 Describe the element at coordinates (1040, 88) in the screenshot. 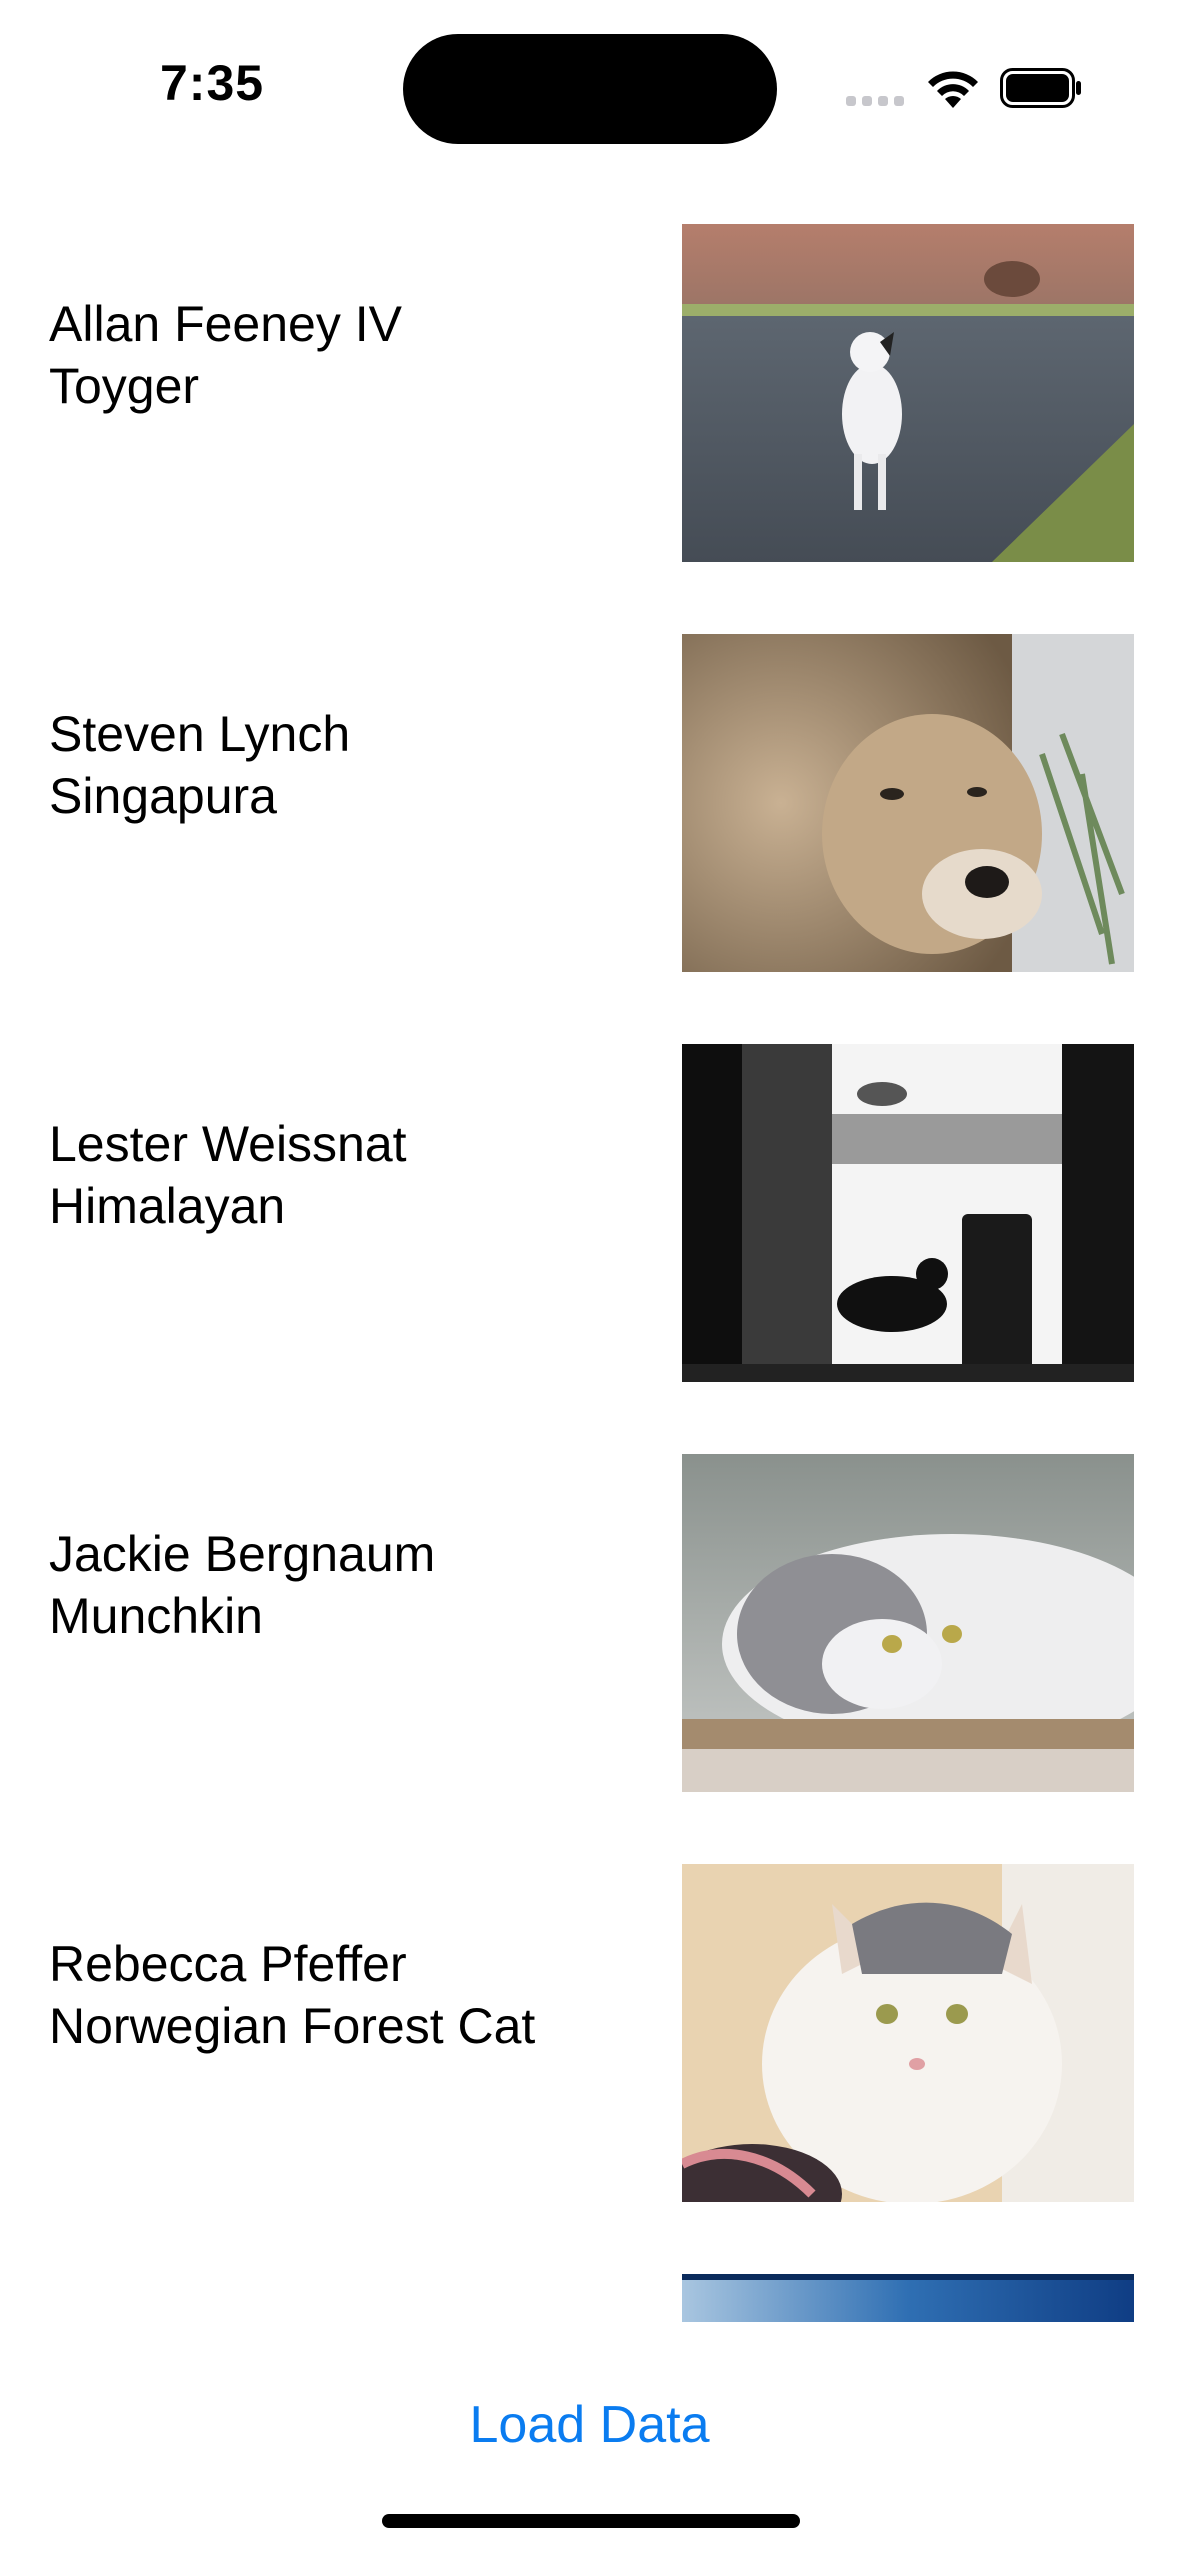

I see `battery-icon` at that location.